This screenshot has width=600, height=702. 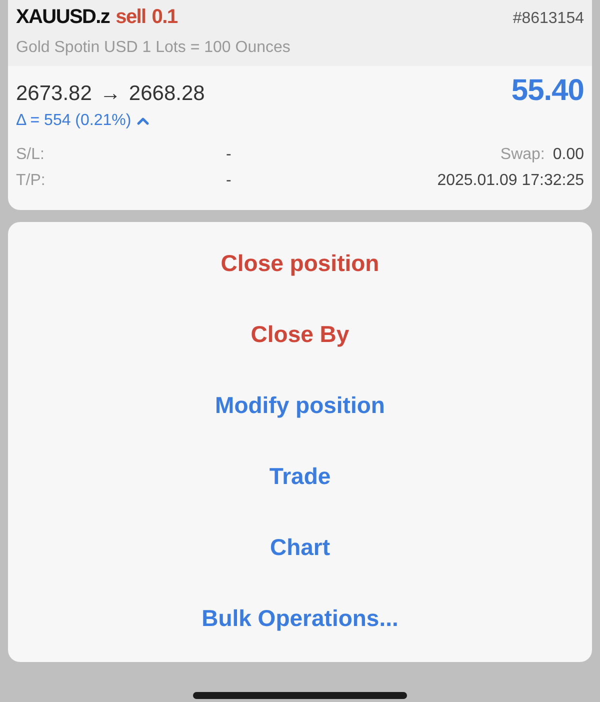 What do you see at coordinates (547, 91) in the screenshot?
I see `profit-value: 55.40` at bounding box center [547, 91].